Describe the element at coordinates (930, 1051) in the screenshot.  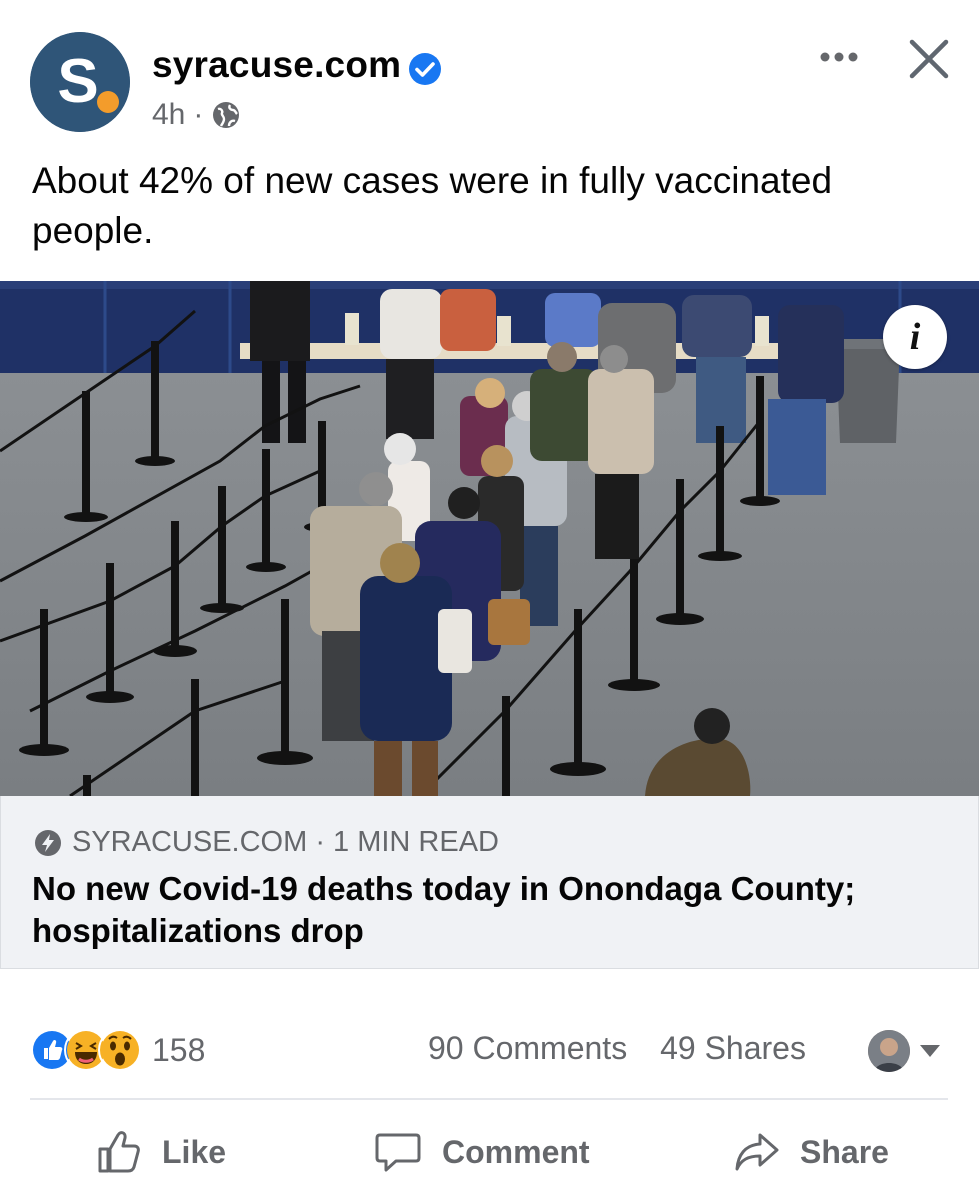
I see `chevron-down-icon` at that location.